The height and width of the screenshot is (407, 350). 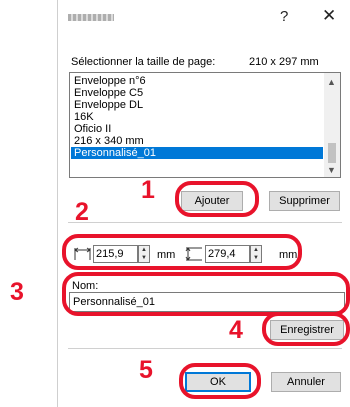 What do you see at coordinates (236, 330) in the screenshot?
I see `step-number-4: 4` at bounding box center [236, 330].